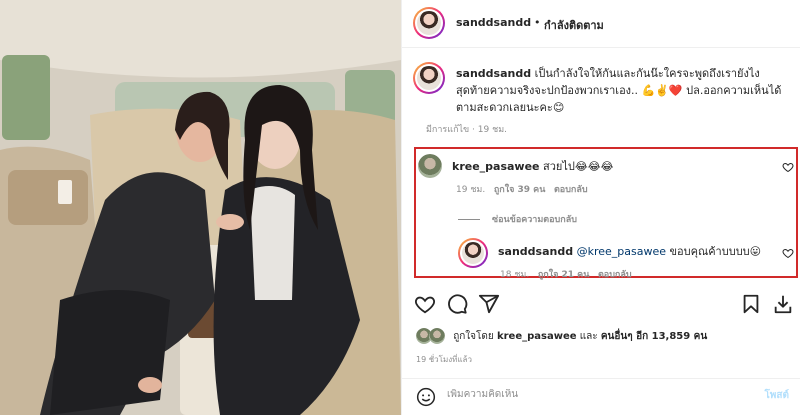 Image resolution: width=800 pixels, height=415 pixels. I want to click on likes-user: kree_pasawee, so click(537, 336).